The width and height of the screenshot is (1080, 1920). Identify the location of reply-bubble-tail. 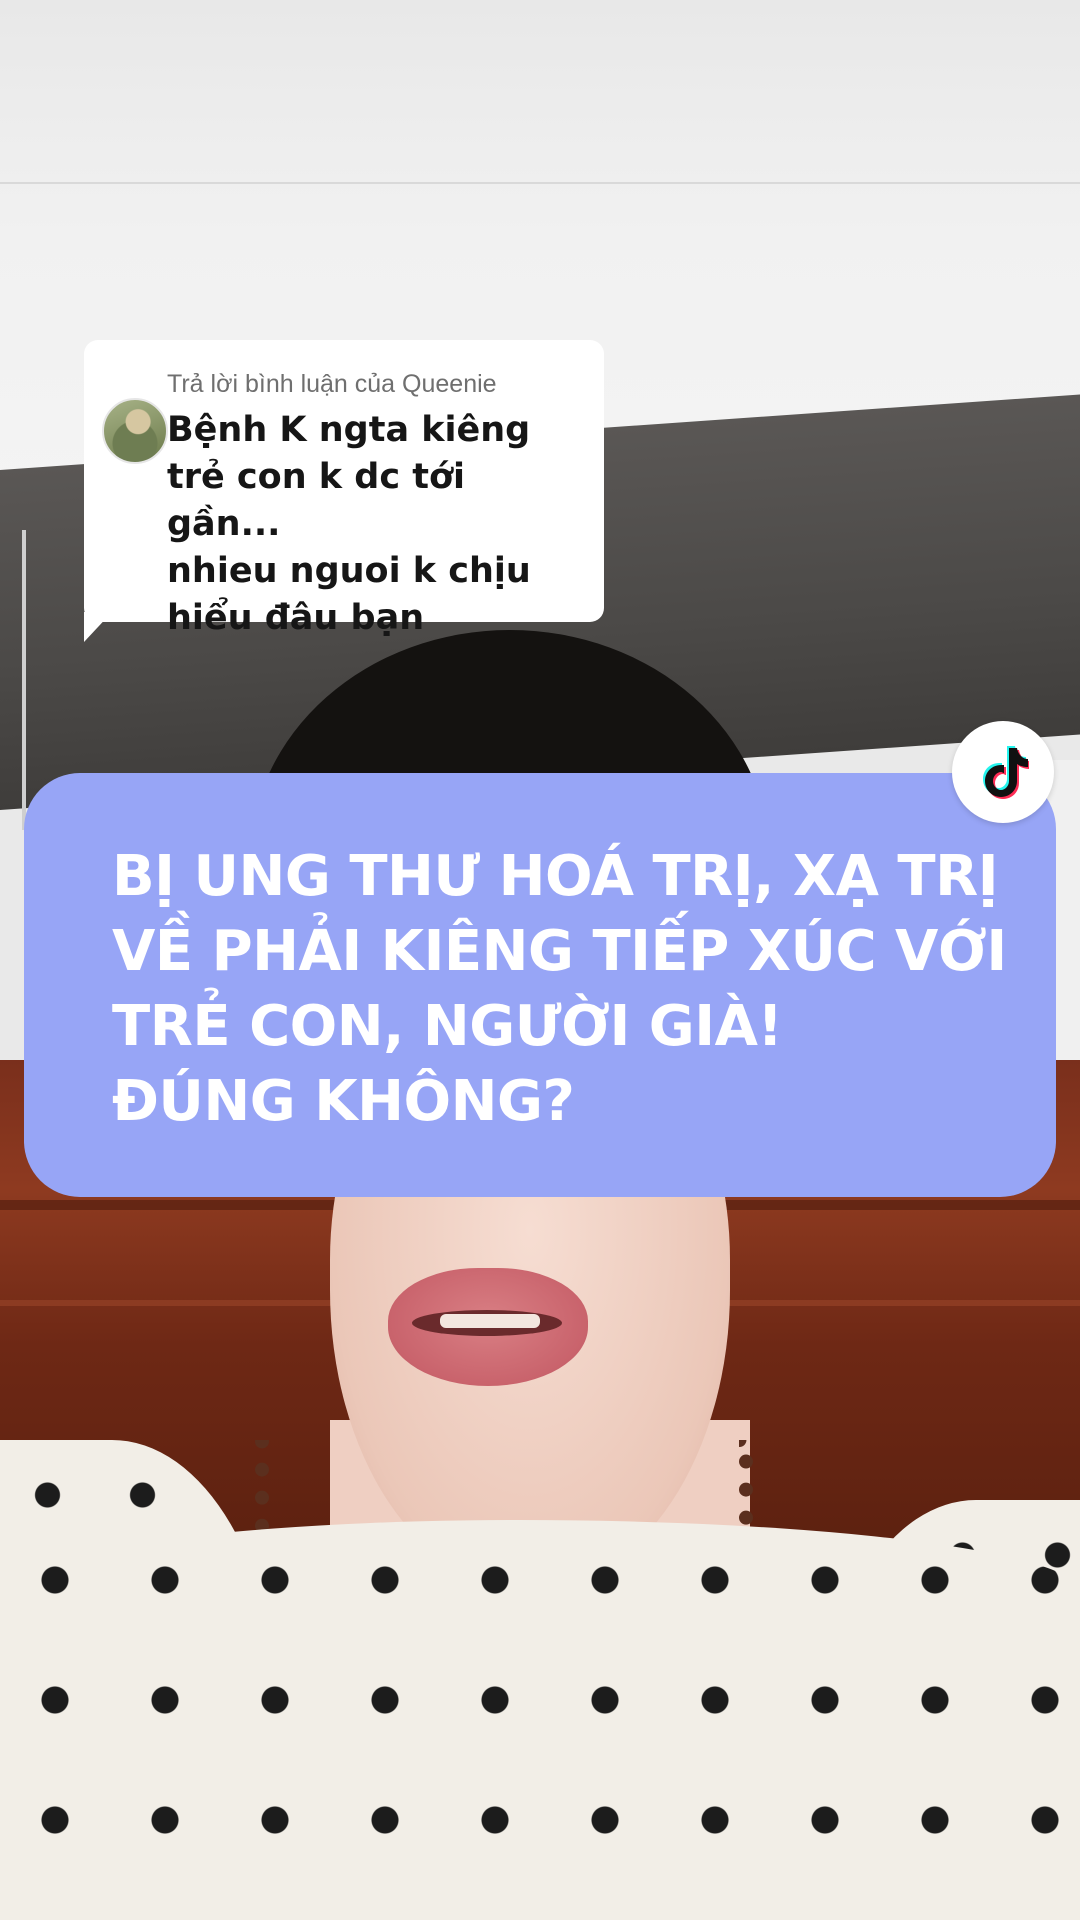
(98, 627).